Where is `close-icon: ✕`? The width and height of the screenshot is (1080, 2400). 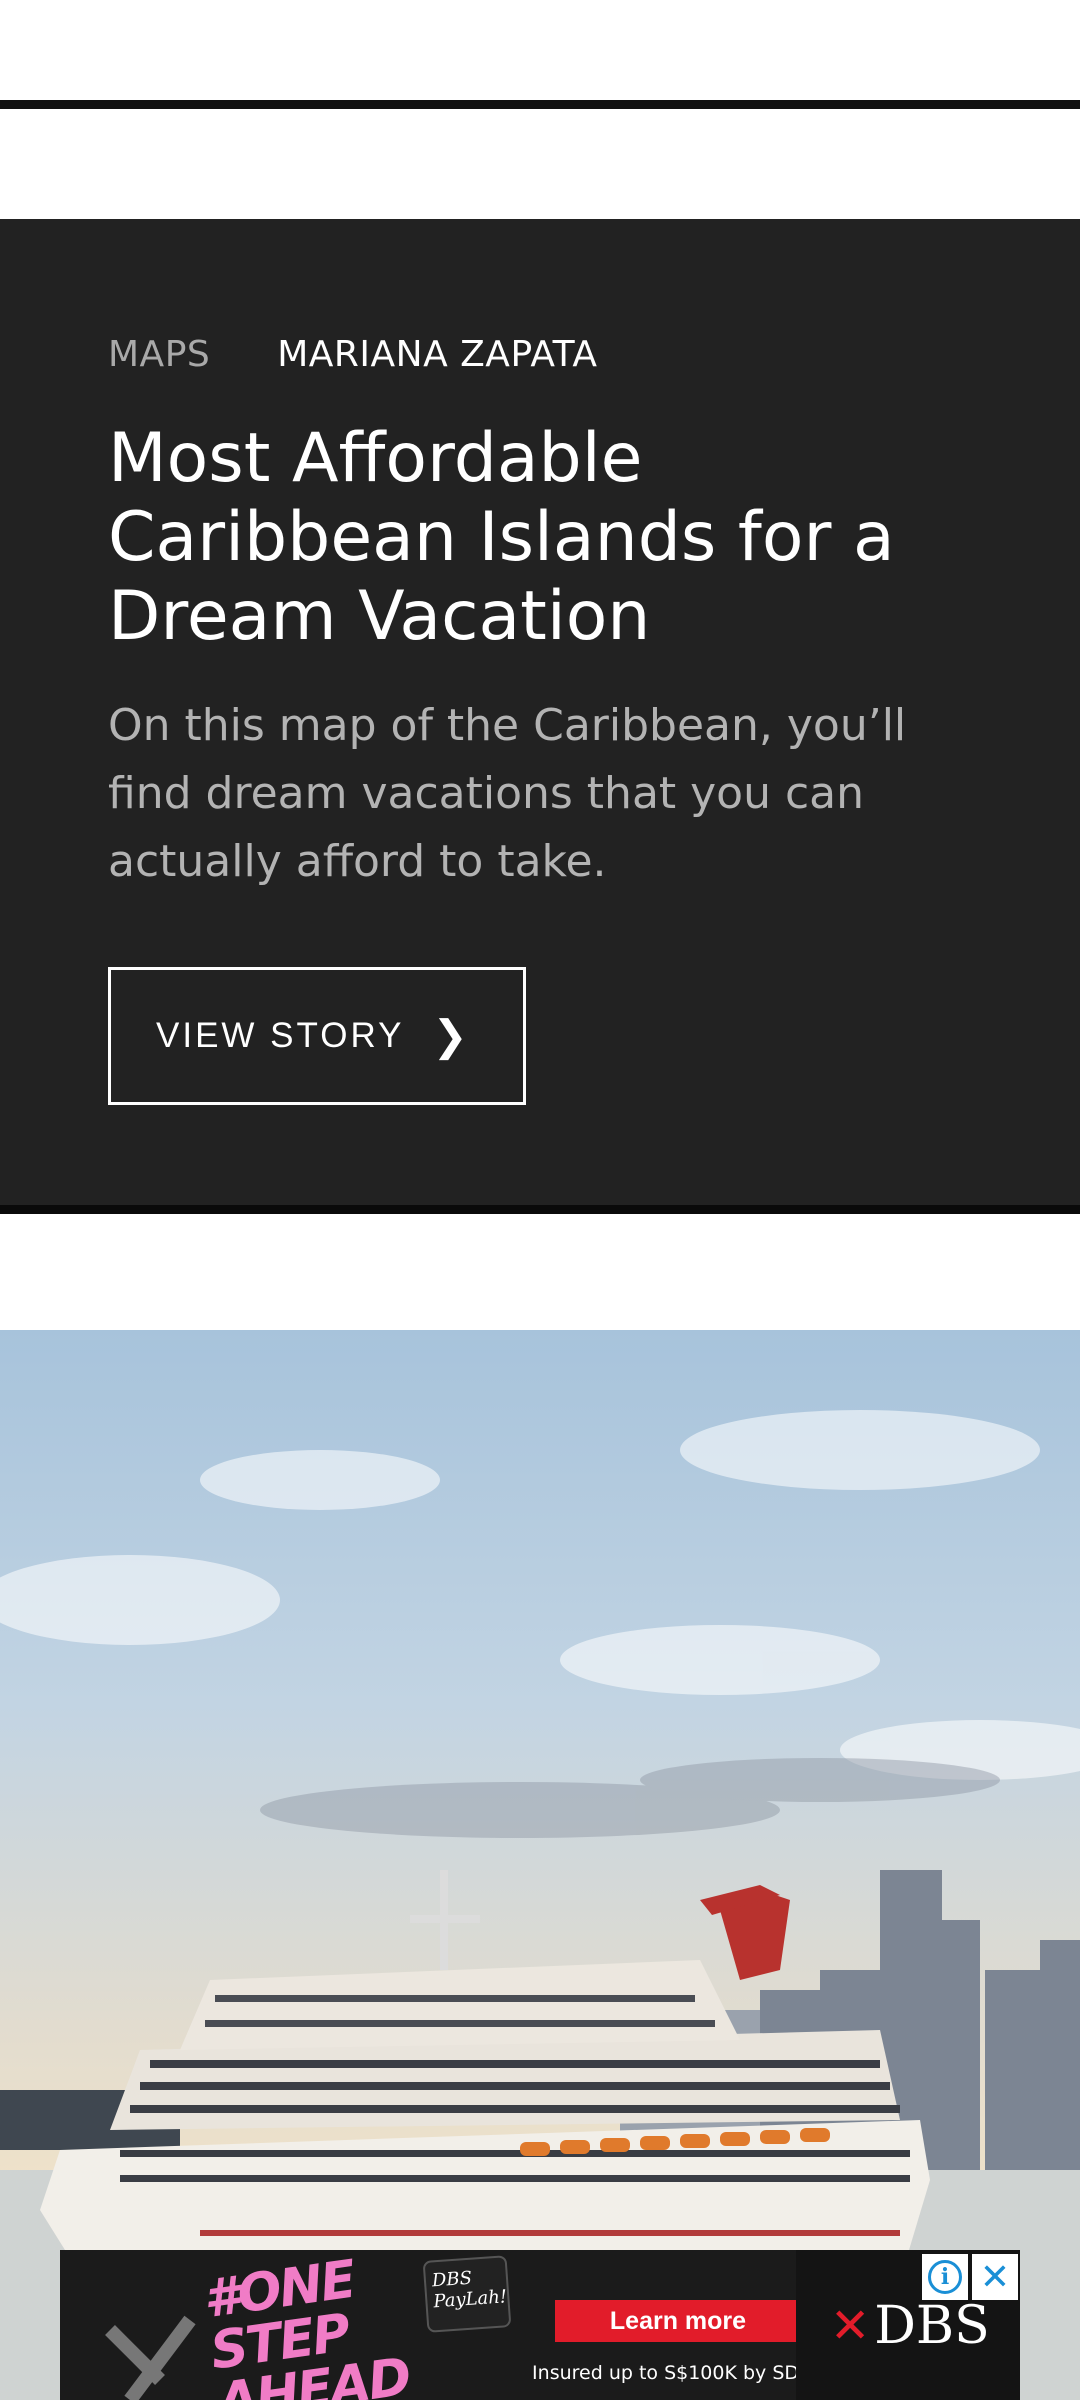
close-icon: ✕ is located at coordinates (995, 2277).